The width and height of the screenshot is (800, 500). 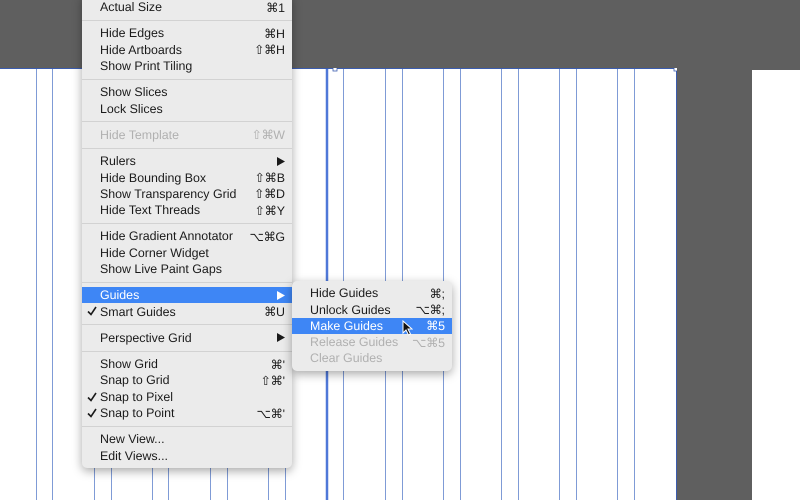 I want to click on menu-item: Hide Text Threads ⇧⌘Y, so click(x=187, y=210).